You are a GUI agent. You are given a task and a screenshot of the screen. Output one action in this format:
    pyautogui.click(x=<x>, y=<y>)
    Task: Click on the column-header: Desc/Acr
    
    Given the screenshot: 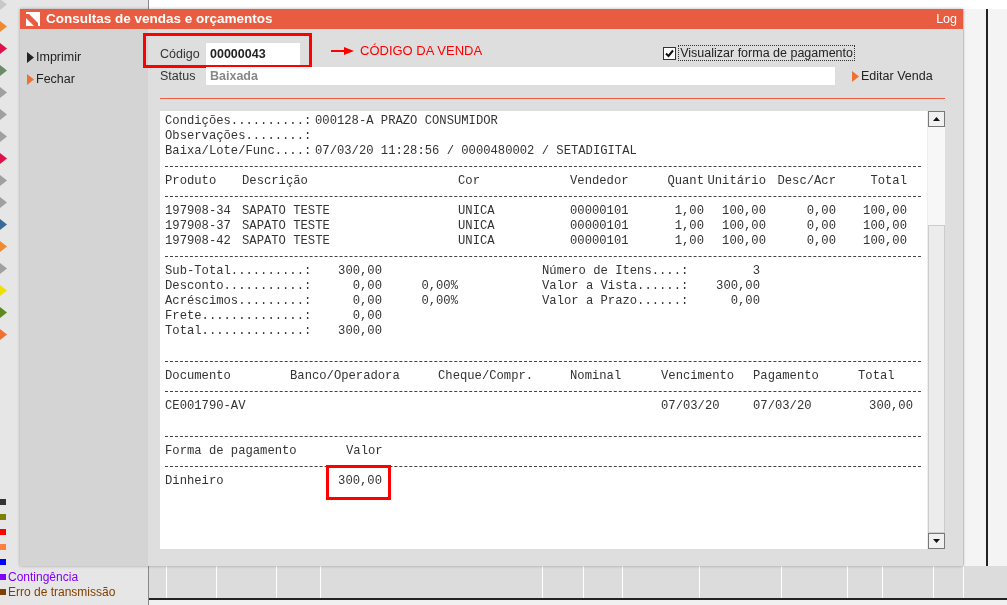 What is the action you would take?
    pyautogui.click(x=806, y=181)
    